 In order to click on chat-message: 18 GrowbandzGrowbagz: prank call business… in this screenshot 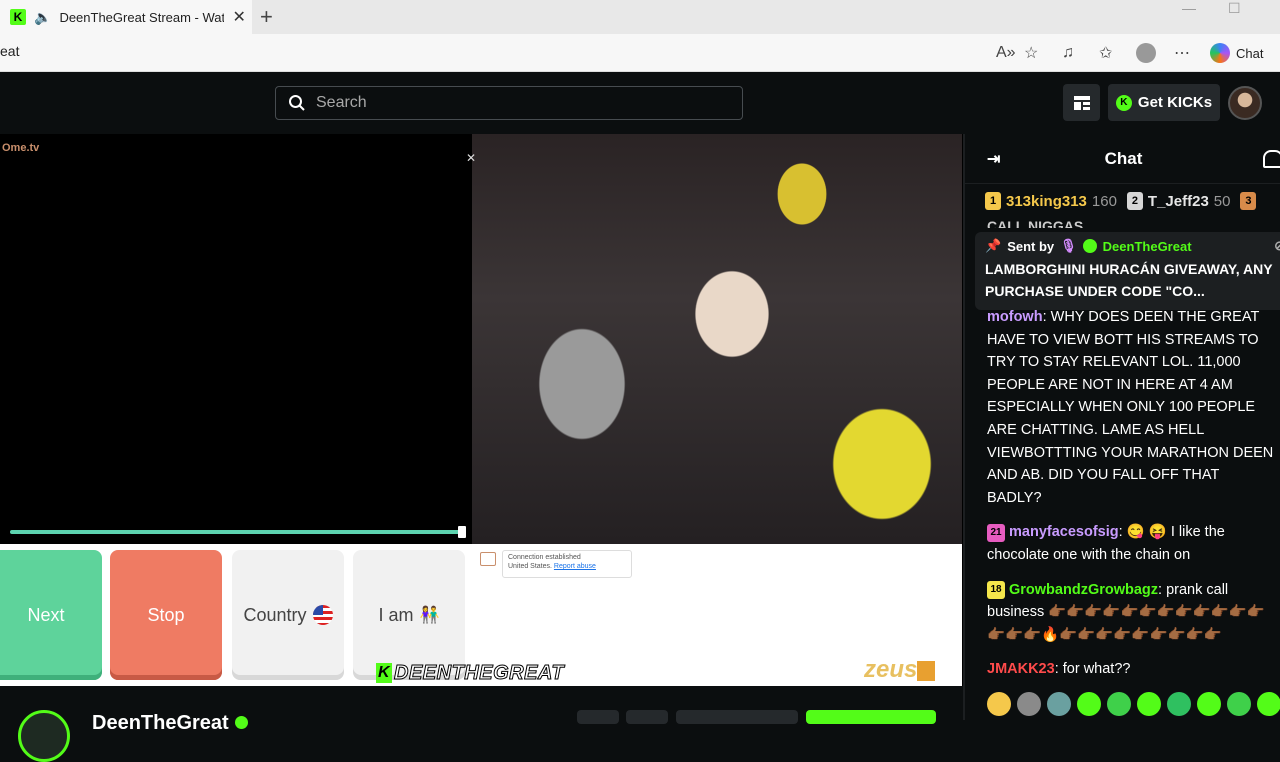, I will do `click(1132, 613)`.